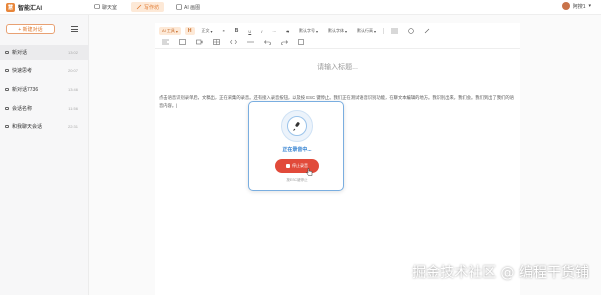 The image size is (601, 295). Describe the element at coordinates (44, 126) in the screenshot. I see `conversation-item: 和我聊天会话 22:31` at that location.